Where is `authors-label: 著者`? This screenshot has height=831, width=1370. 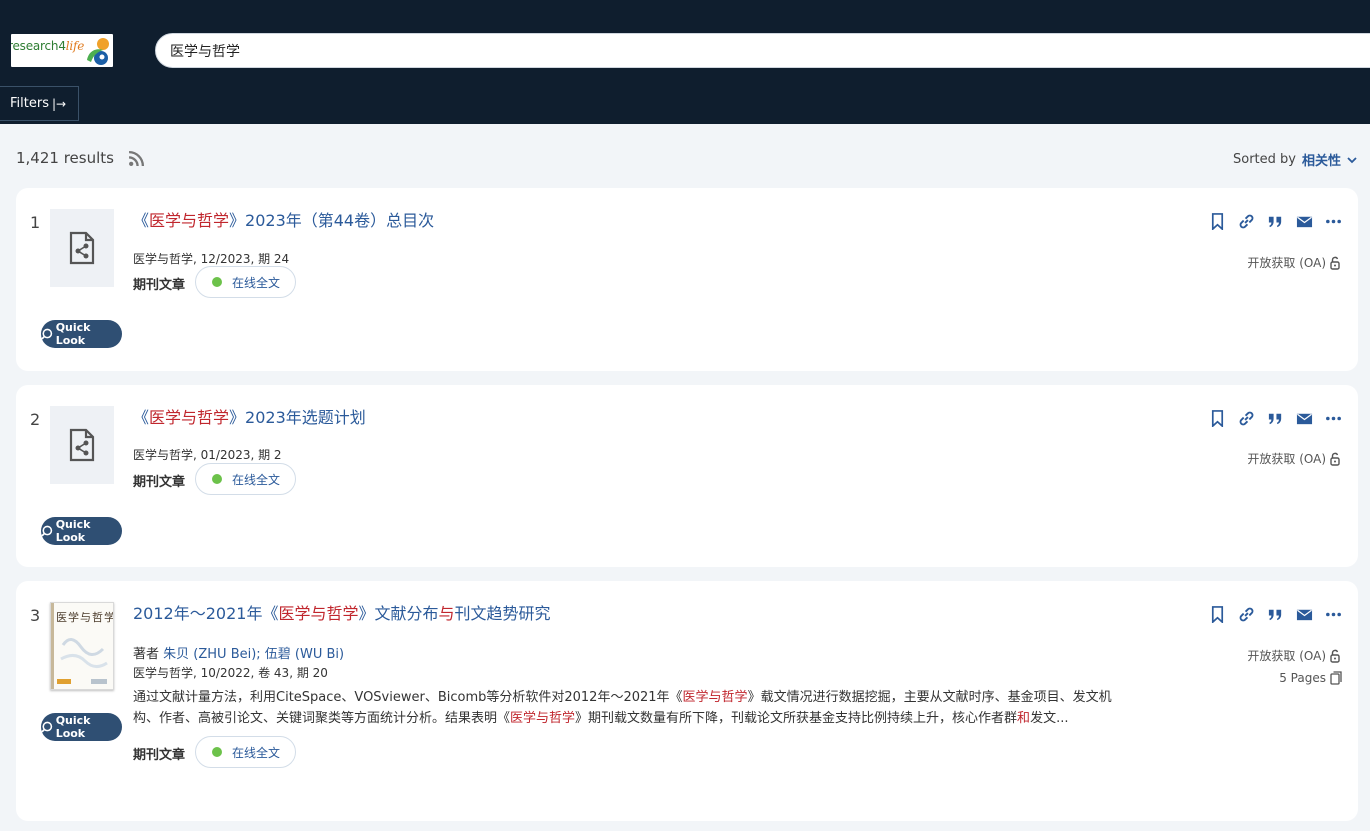 authors-label: 著者 is located at coordinates (146, 654).